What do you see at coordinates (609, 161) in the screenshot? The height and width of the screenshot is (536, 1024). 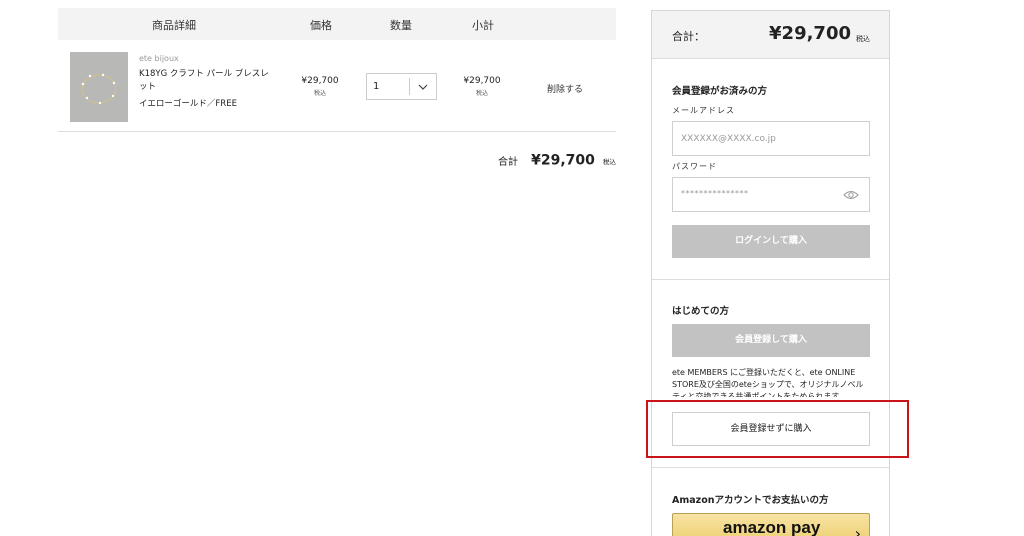 I see `cart-total-tax: 税込` at bounding box center [609, 161].